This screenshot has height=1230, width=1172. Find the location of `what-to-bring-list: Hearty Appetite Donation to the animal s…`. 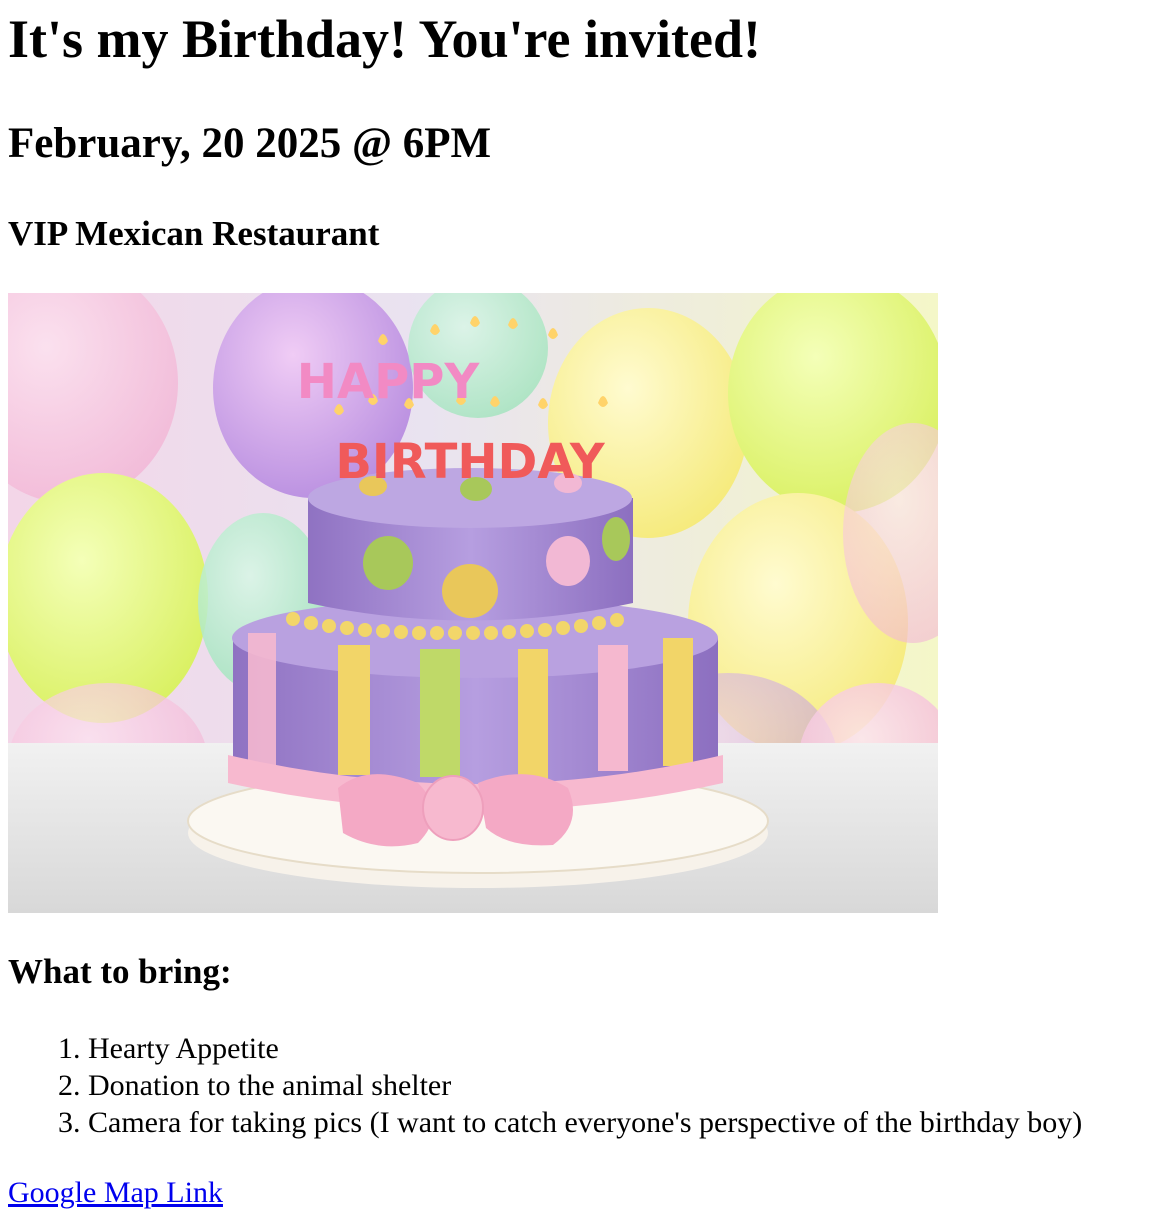

what-to-bring-list: Hearty Appetite Donation to the animal s… is located at coordinates (588, 1085).